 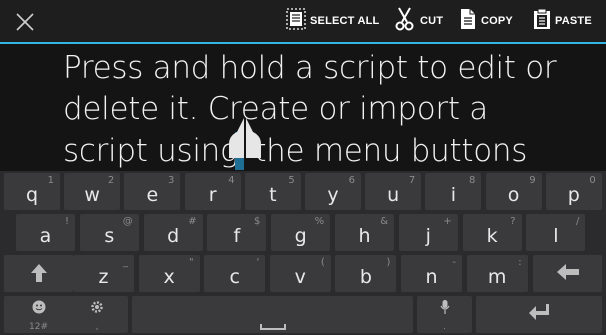 I want to click on key-g: % g, so click(x=301, y=232).